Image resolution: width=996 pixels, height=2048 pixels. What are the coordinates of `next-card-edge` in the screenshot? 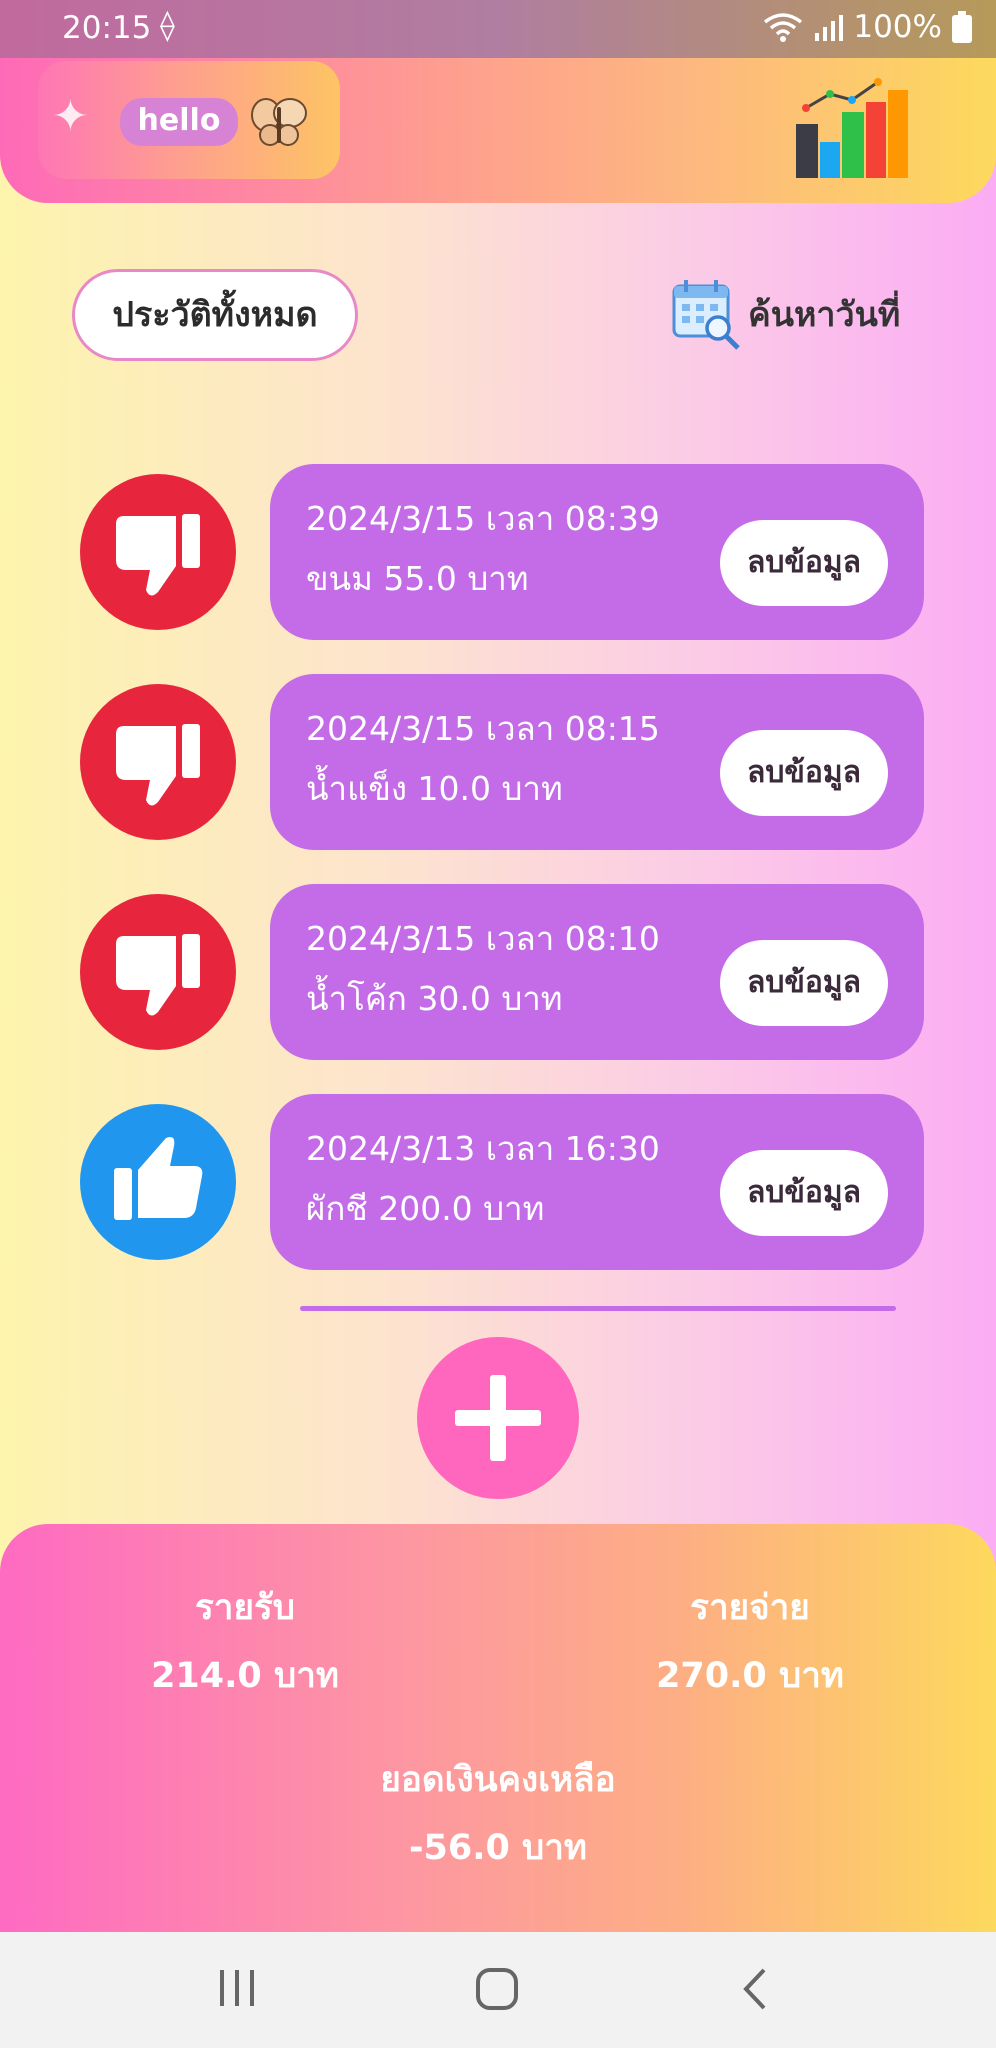 It's located at (598, 1308).